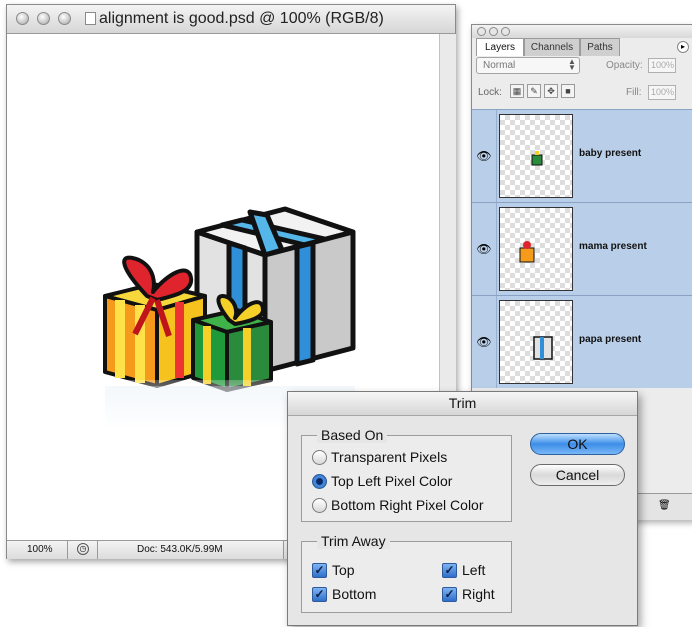 The height and width of the screenshot is (627, 692). What do you see at coordinates (481, 31) in the screenshot?
I see `palette-close-button` at bounding box center [481, 31].